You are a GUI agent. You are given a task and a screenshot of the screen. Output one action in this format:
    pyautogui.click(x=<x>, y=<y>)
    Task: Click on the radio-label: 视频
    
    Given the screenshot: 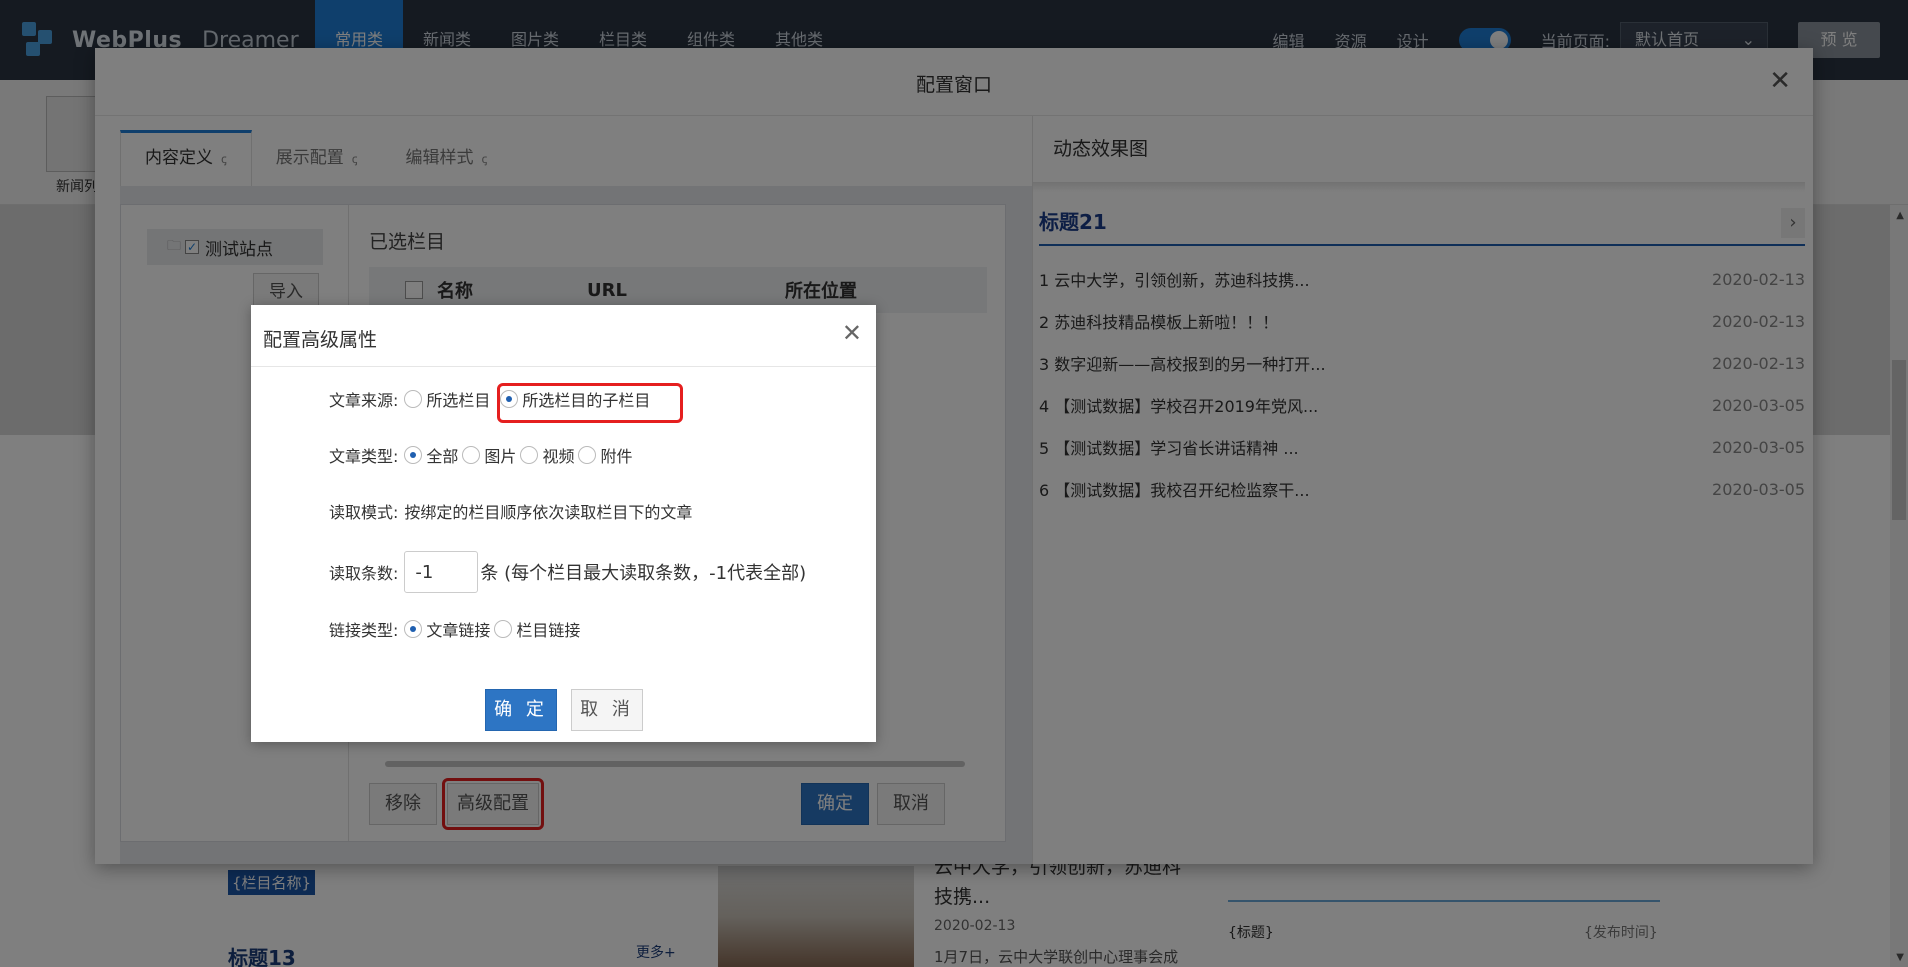 What is the action you would take?
    pyautogui.click(x=558, y=456)
    